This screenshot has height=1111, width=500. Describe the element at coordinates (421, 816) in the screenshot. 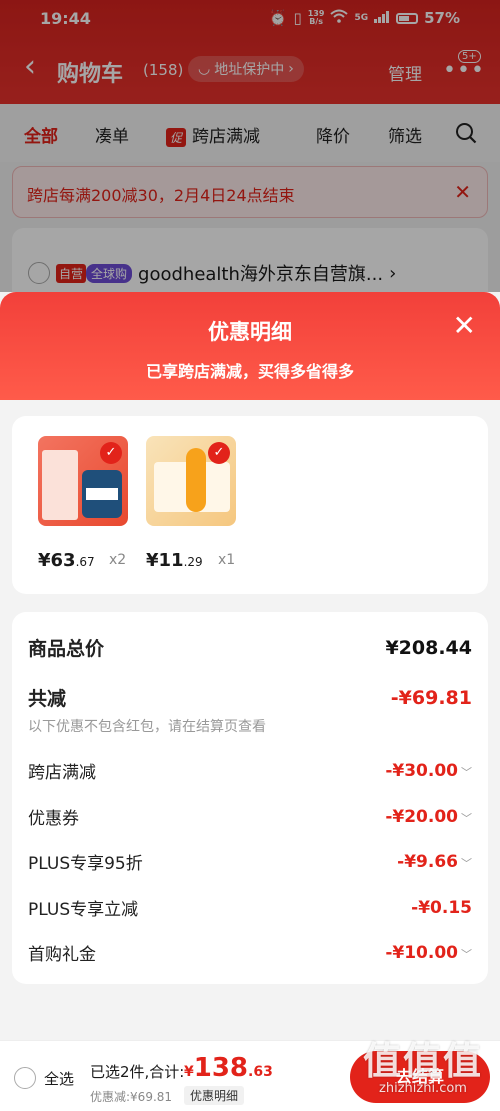

I see `discount-value: -¥20.00` at that location.